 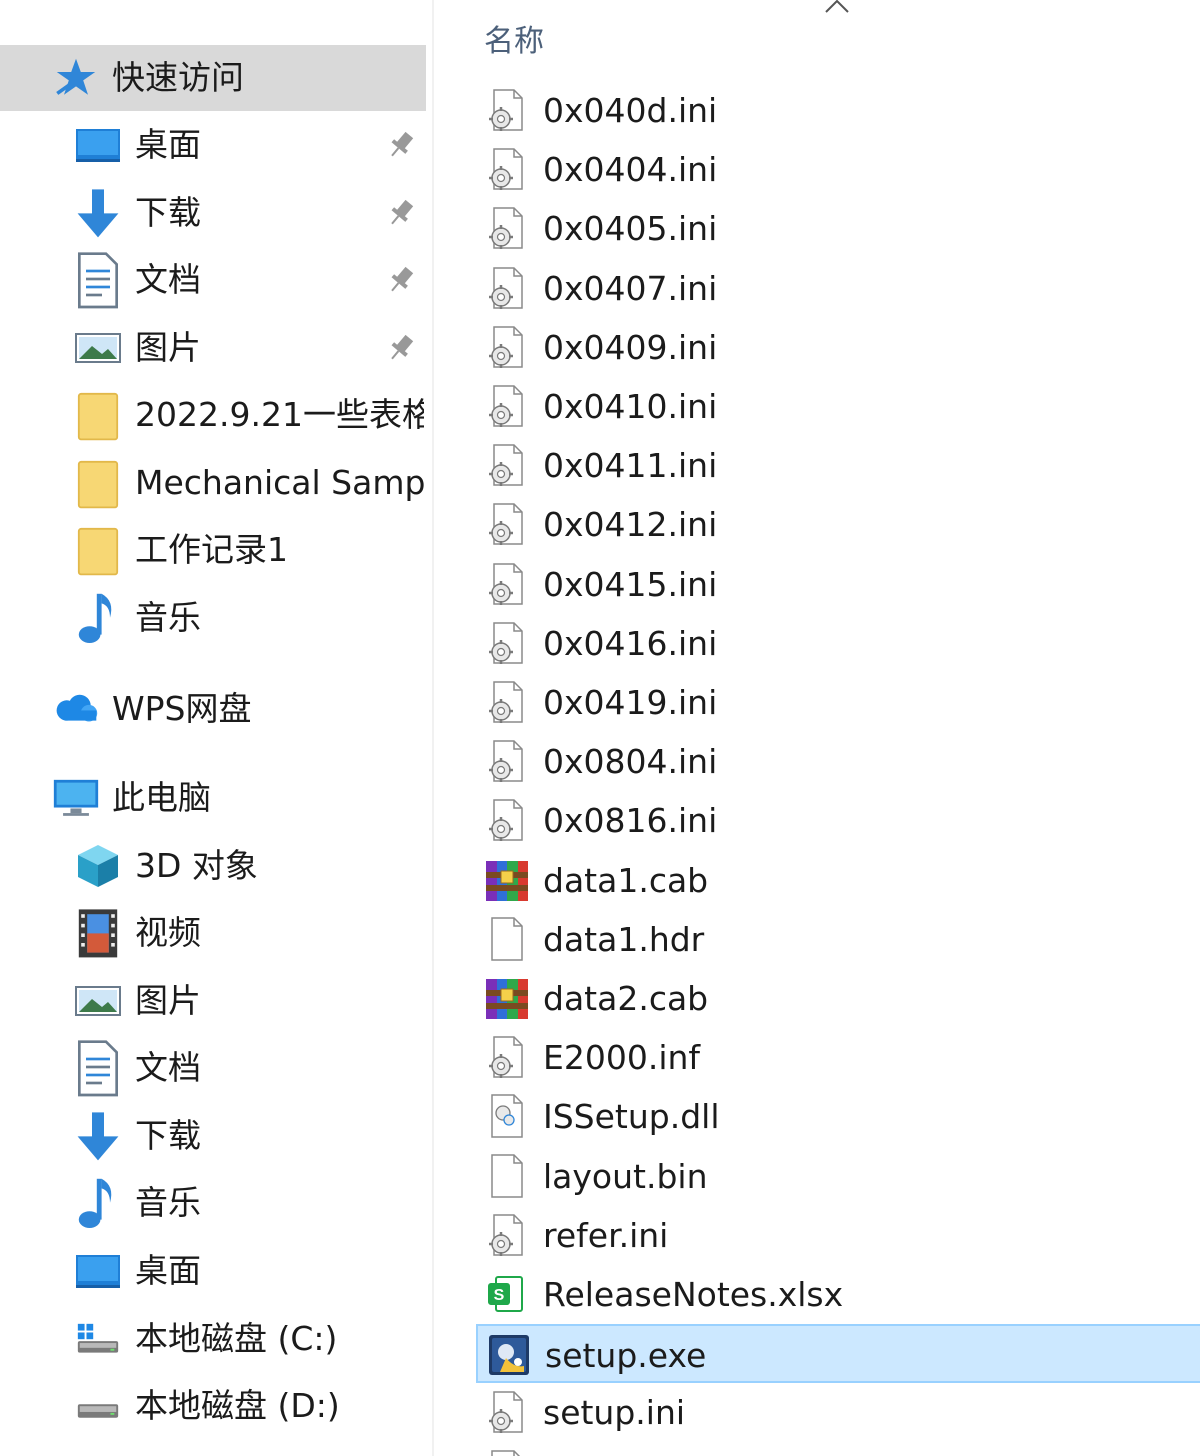 I want to click on nav-this-pc: 此电脑, so click(x=213, y=798).